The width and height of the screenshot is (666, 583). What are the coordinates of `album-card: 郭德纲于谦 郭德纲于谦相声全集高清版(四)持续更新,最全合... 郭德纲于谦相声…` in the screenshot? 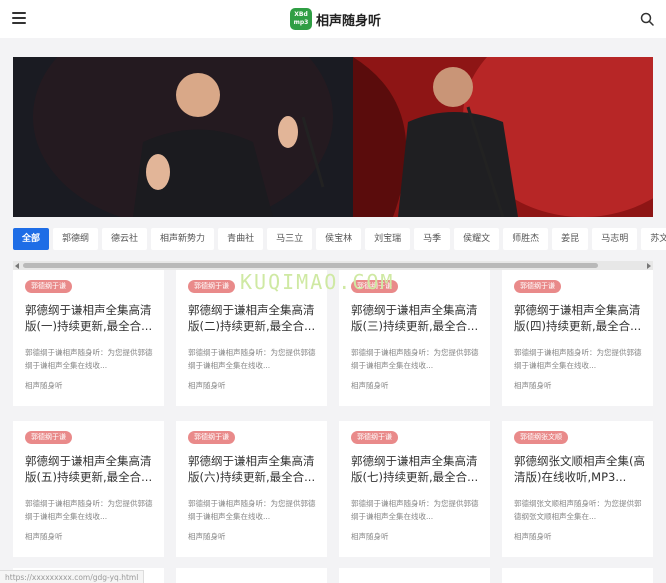 It's located at (577, 338).